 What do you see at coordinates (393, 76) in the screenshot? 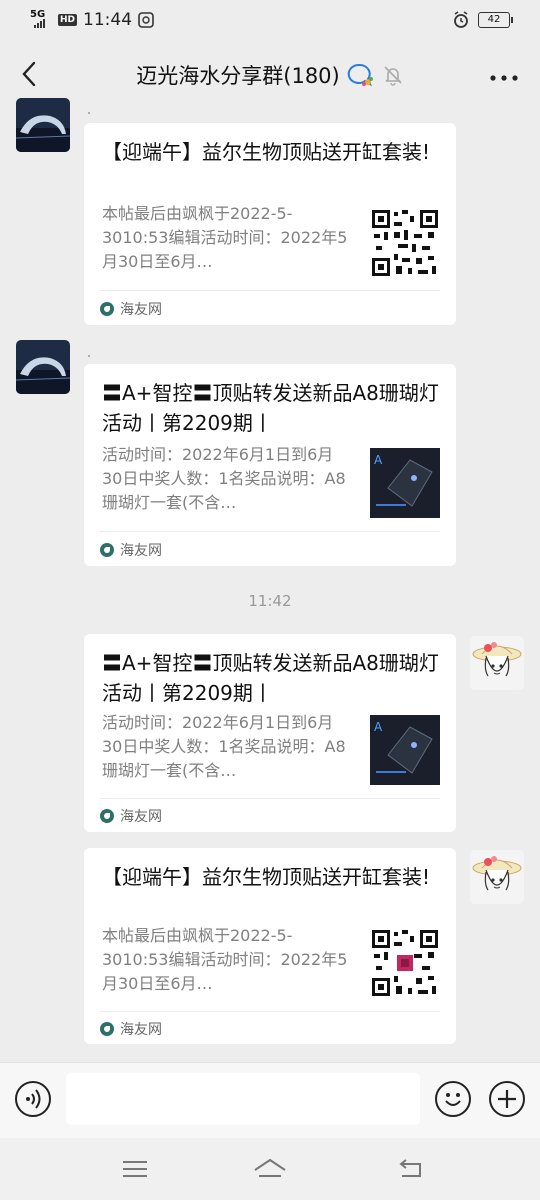
I see `mute-bell-icon` at bounding box center [393, 76].